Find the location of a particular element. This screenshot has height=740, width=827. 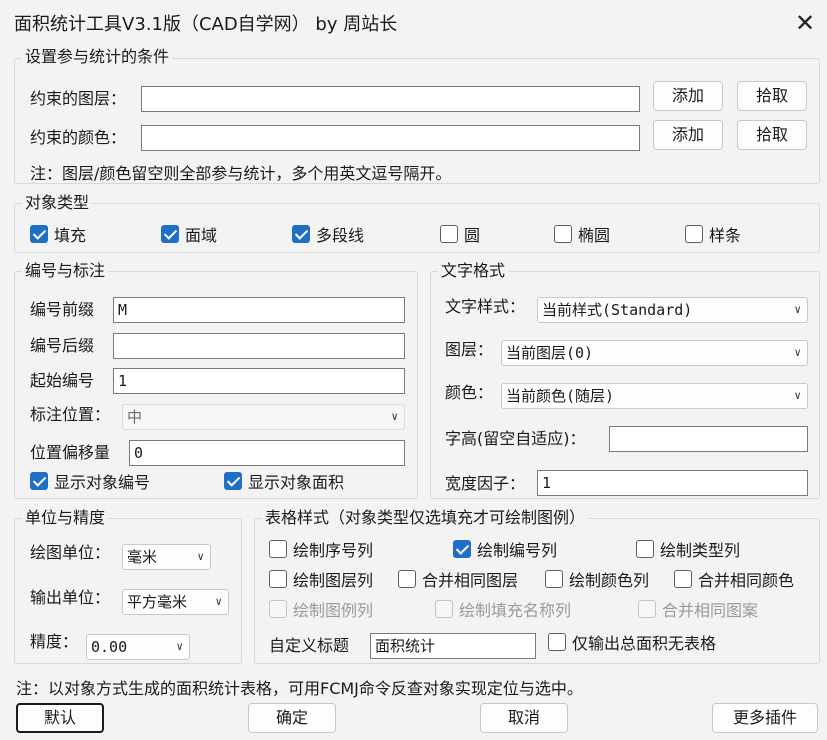

text-height-label: 字高(留空自适应)： is located at coordinates (515, 438).